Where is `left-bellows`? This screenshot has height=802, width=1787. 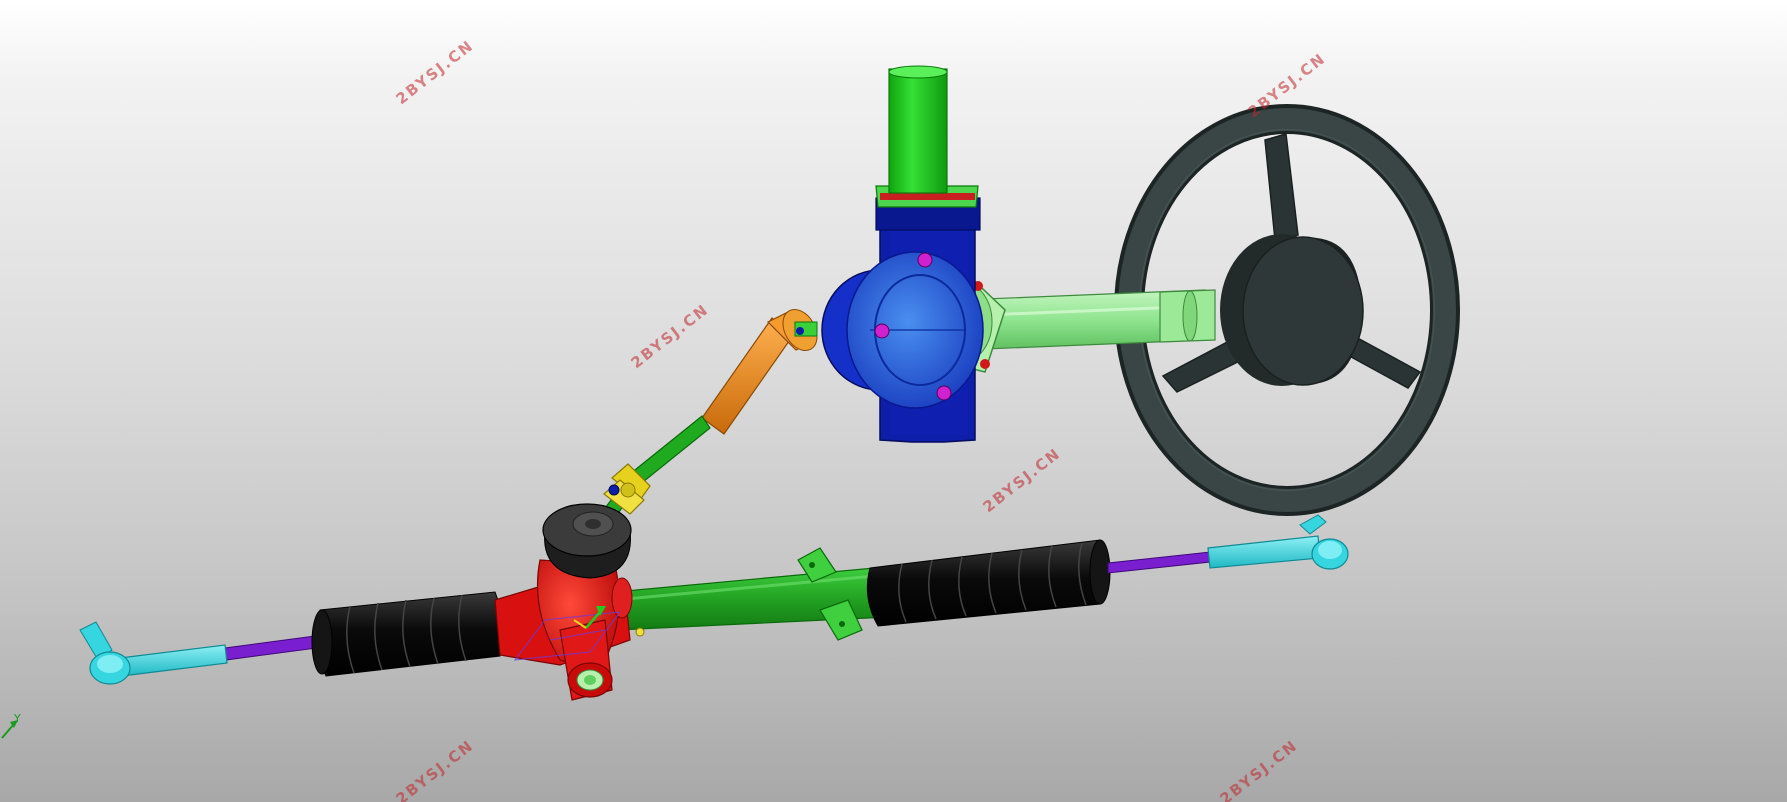
left-bellows is located at coordinates (407, 634).